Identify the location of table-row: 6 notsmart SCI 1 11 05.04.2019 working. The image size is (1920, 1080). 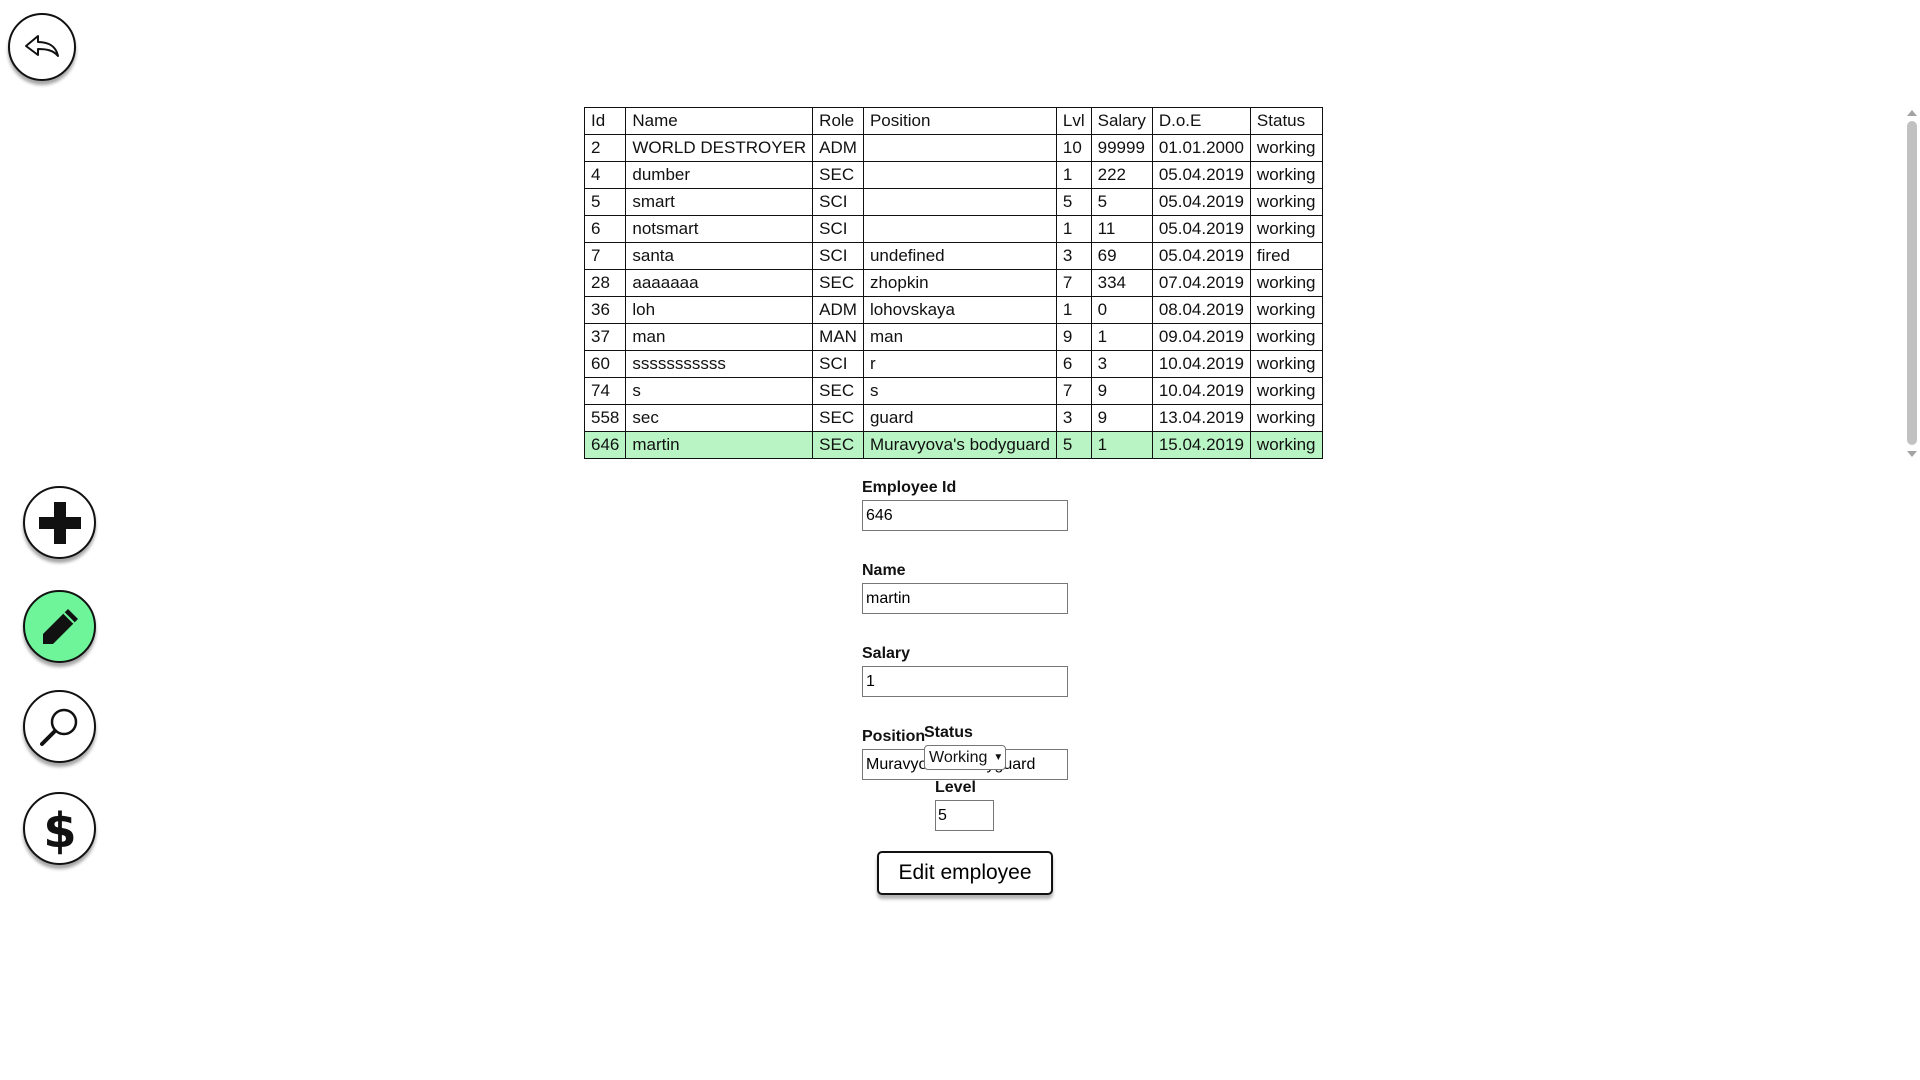
(953, 229).